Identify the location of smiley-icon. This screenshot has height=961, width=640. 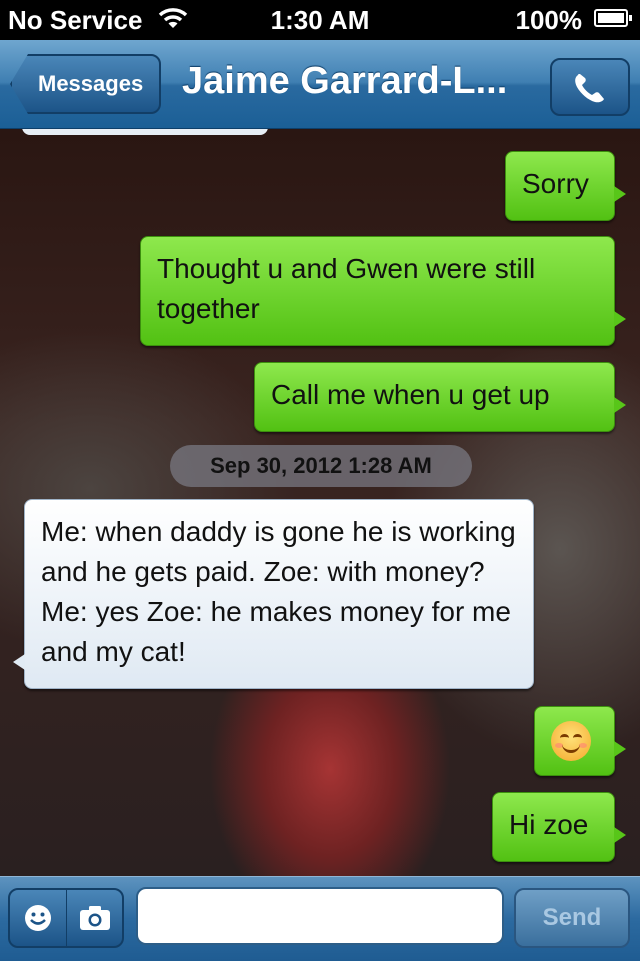
(38, 918).